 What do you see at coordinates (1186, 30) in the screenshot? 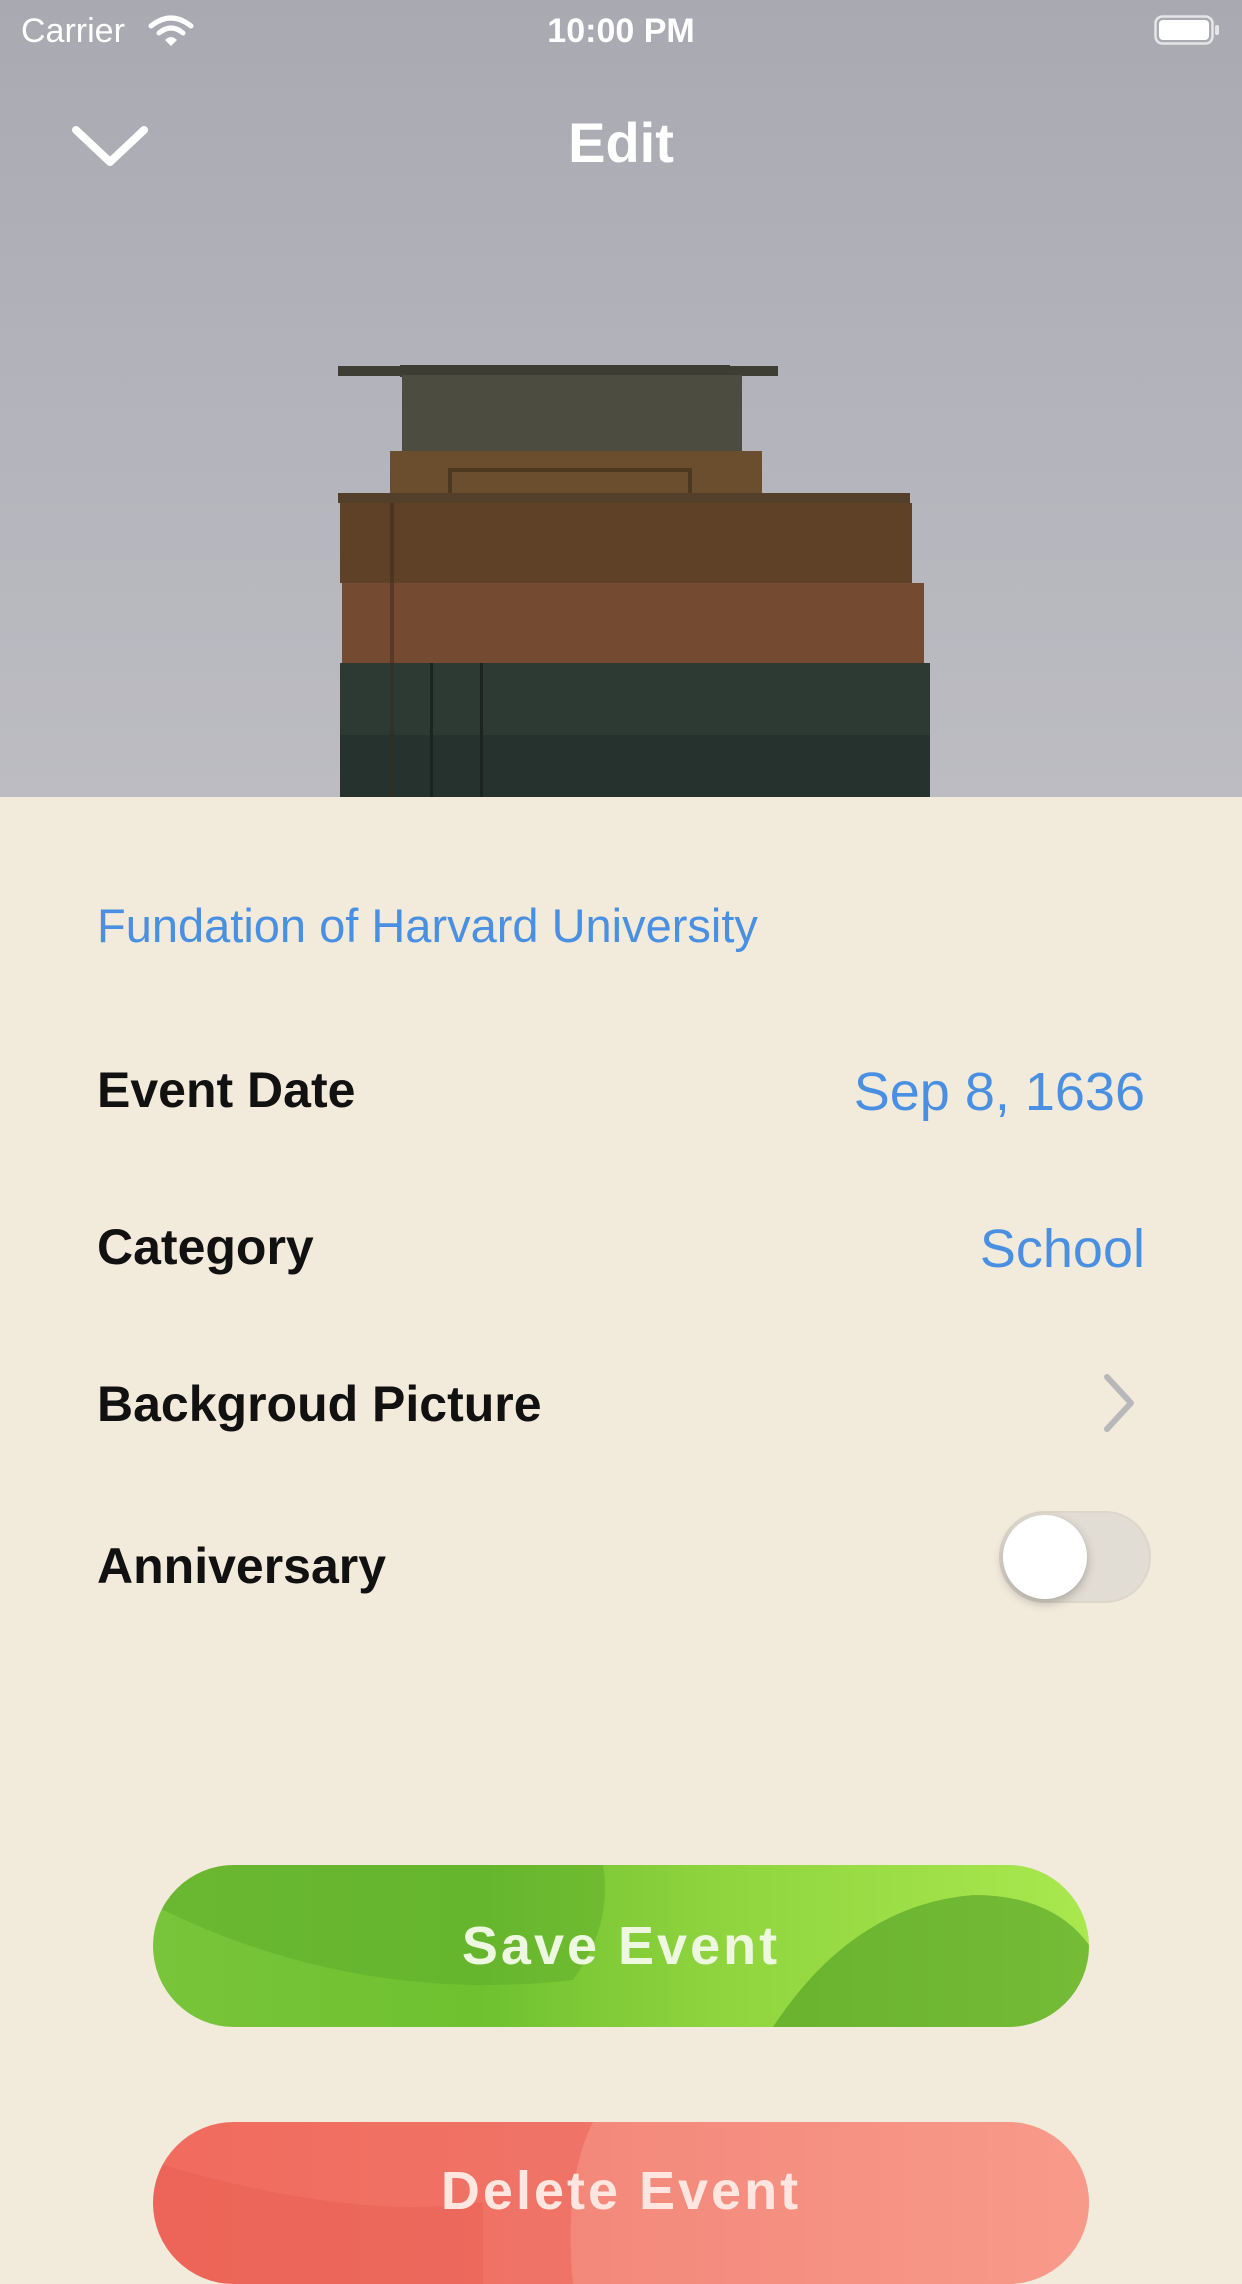
I see `battery-icon` at bounding box center [1186, 30].